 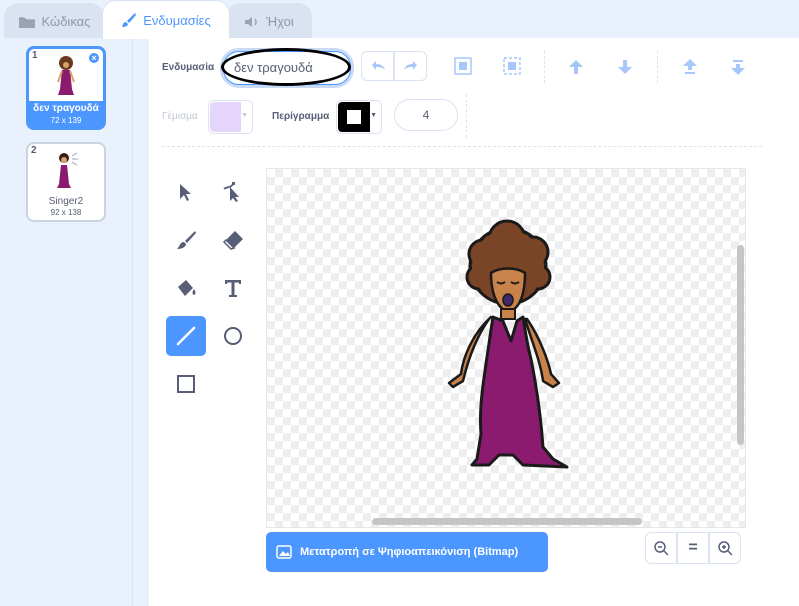 I want to click on costume-thumbnail, so click(x=66, y=170).